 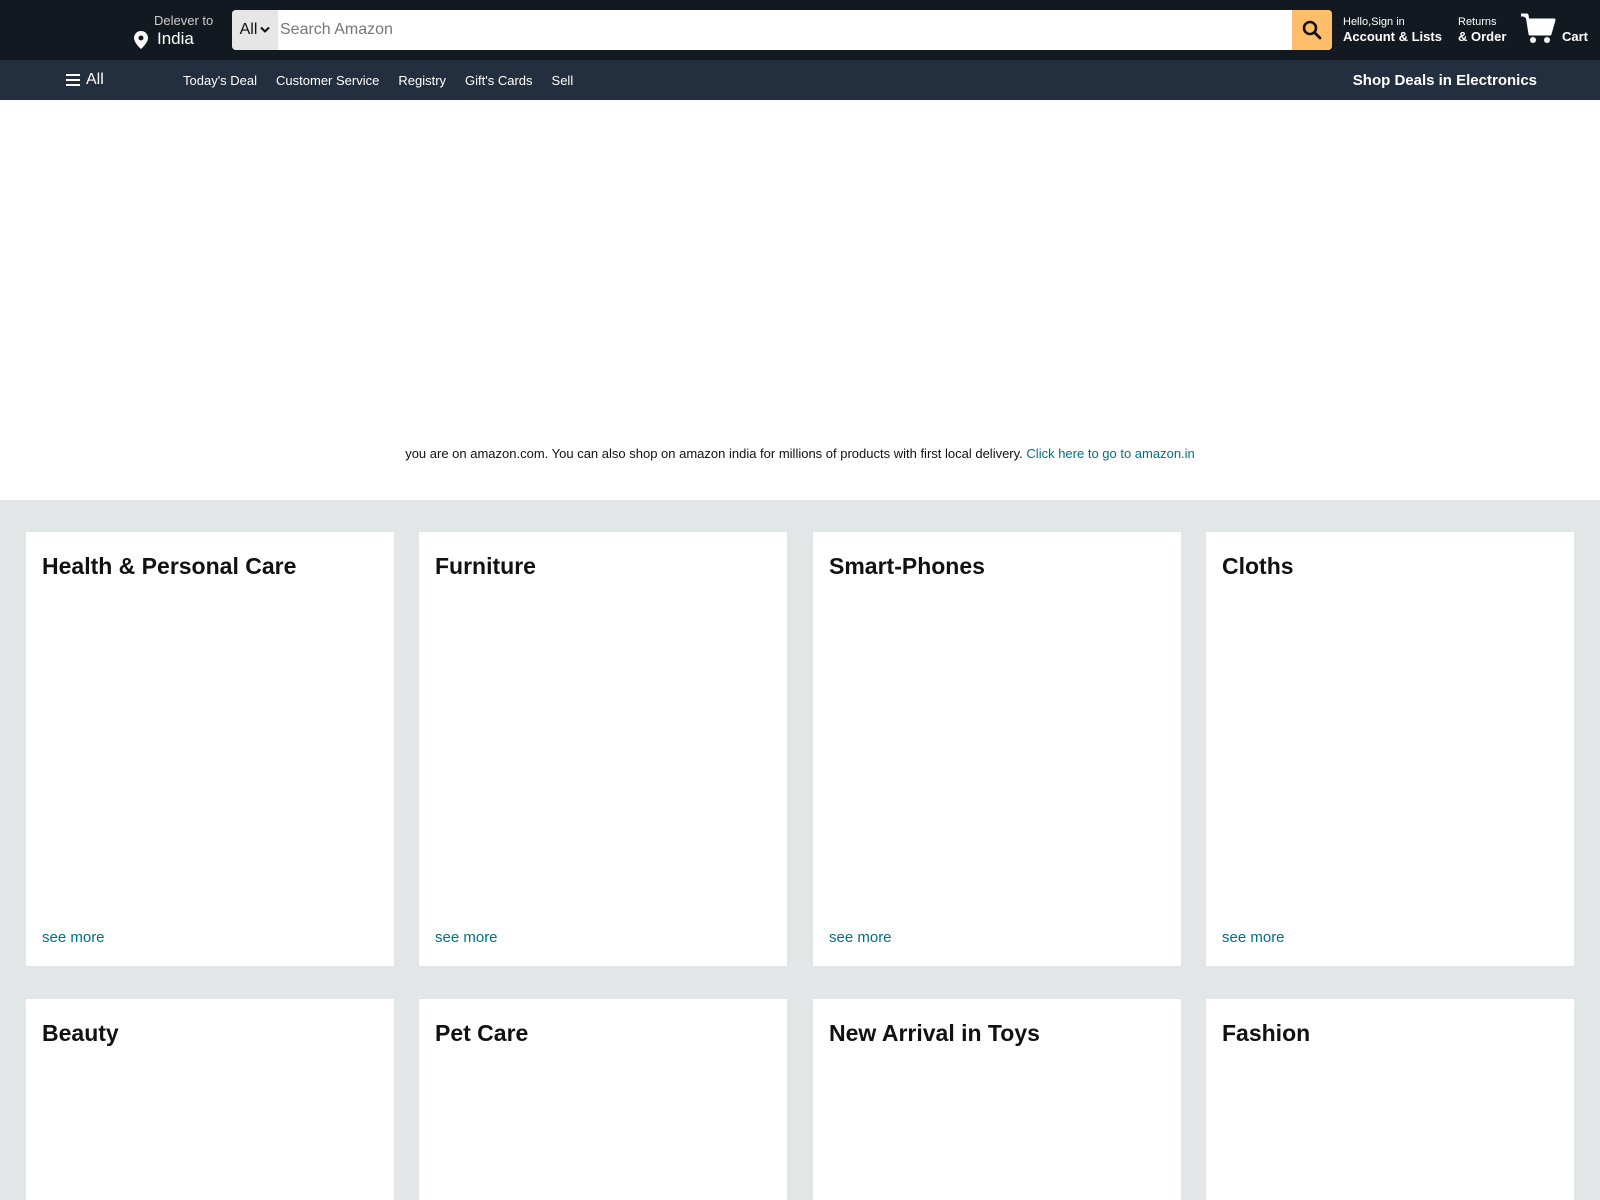 What do you see at coordinates (482, 1033) in the screenshot?
I see `card-title: Pet Care` at bounding box center [482, 1033].